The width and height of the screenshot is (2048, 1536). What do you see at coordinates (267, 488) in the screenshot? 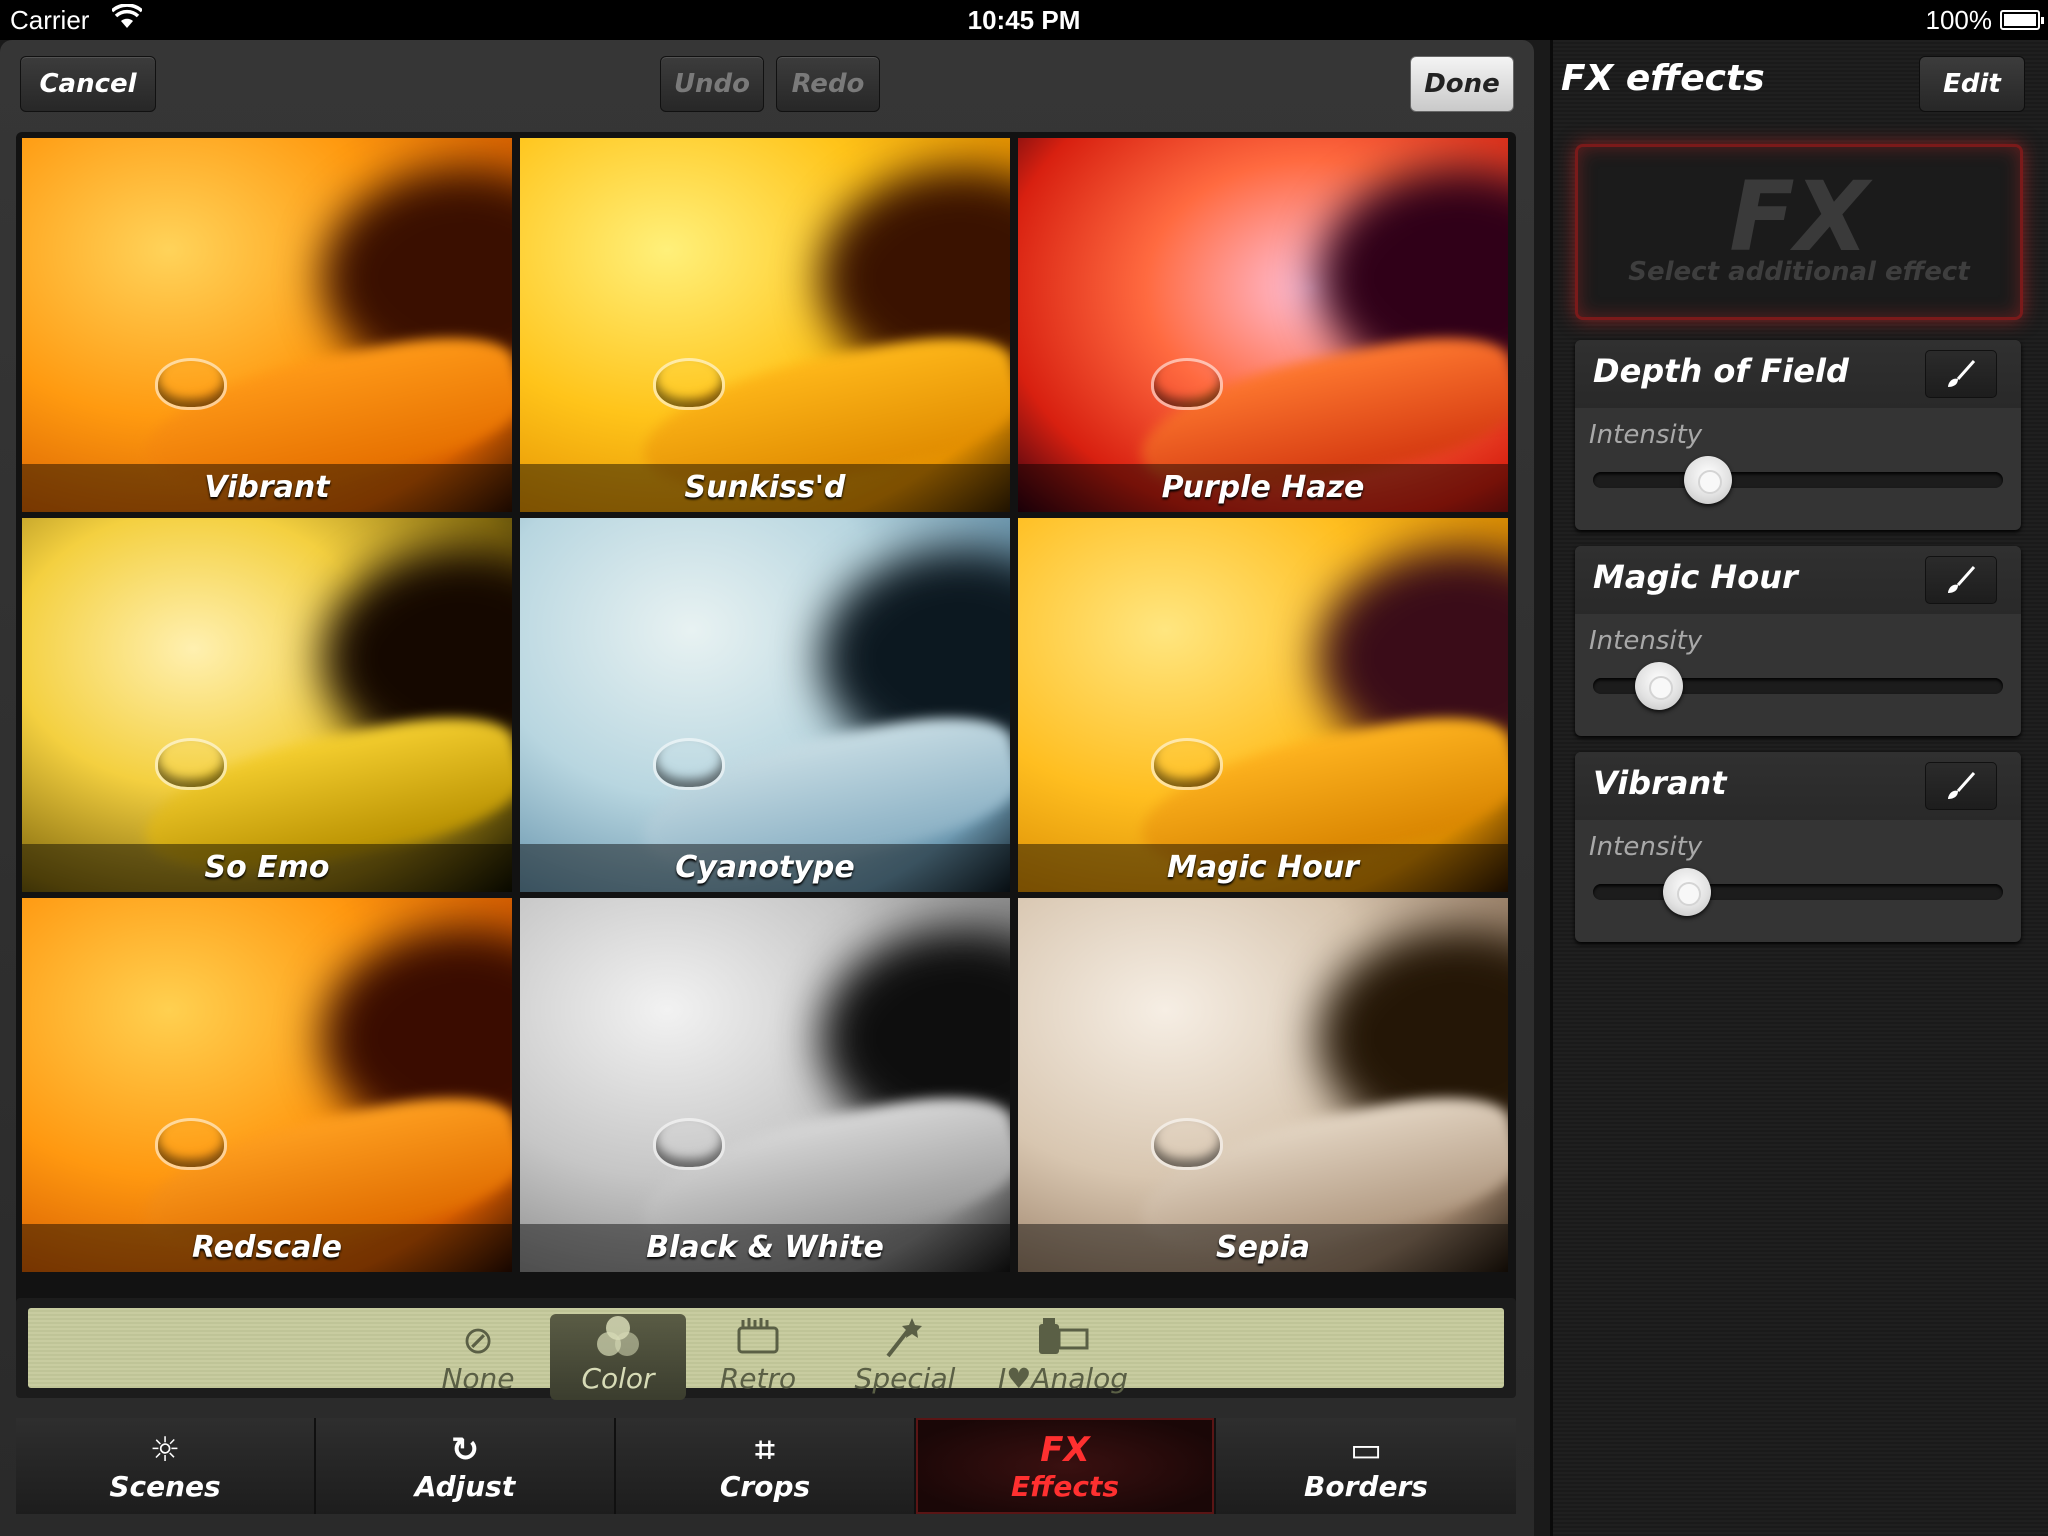
I see `preset-label: Vibrant` at bounding box center [267, 488].